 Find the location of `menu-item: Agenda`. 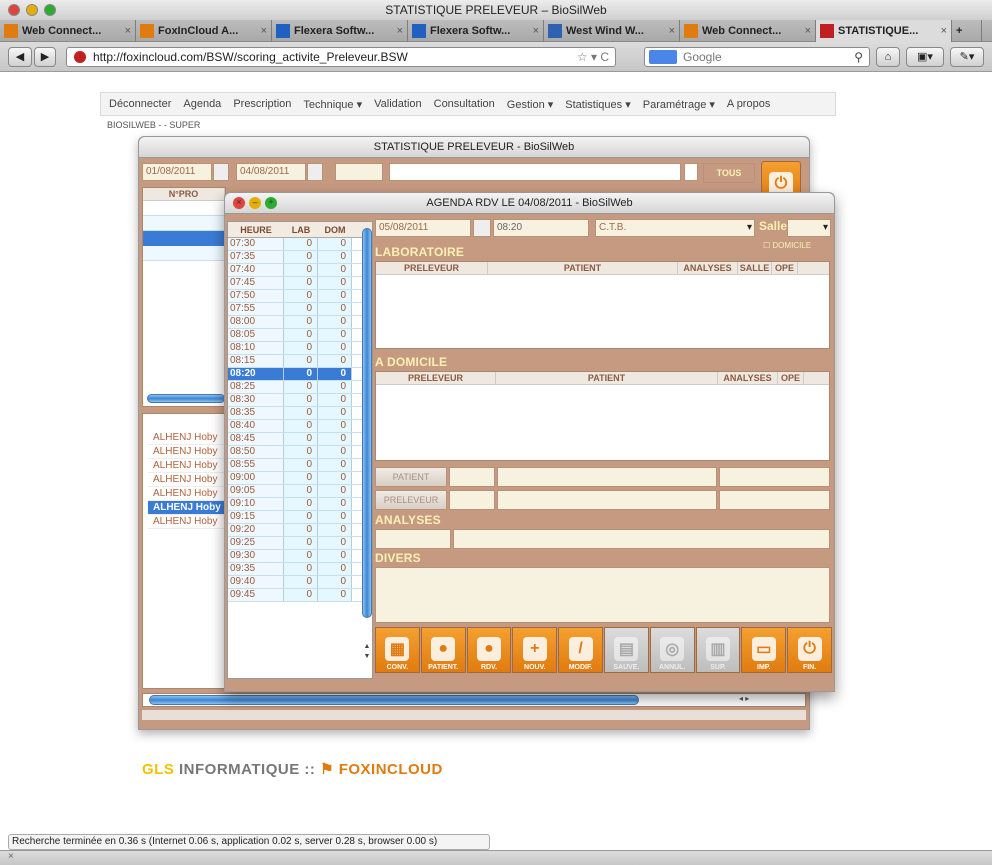

menu-item: Agenda is located at coordinates (202, 104).